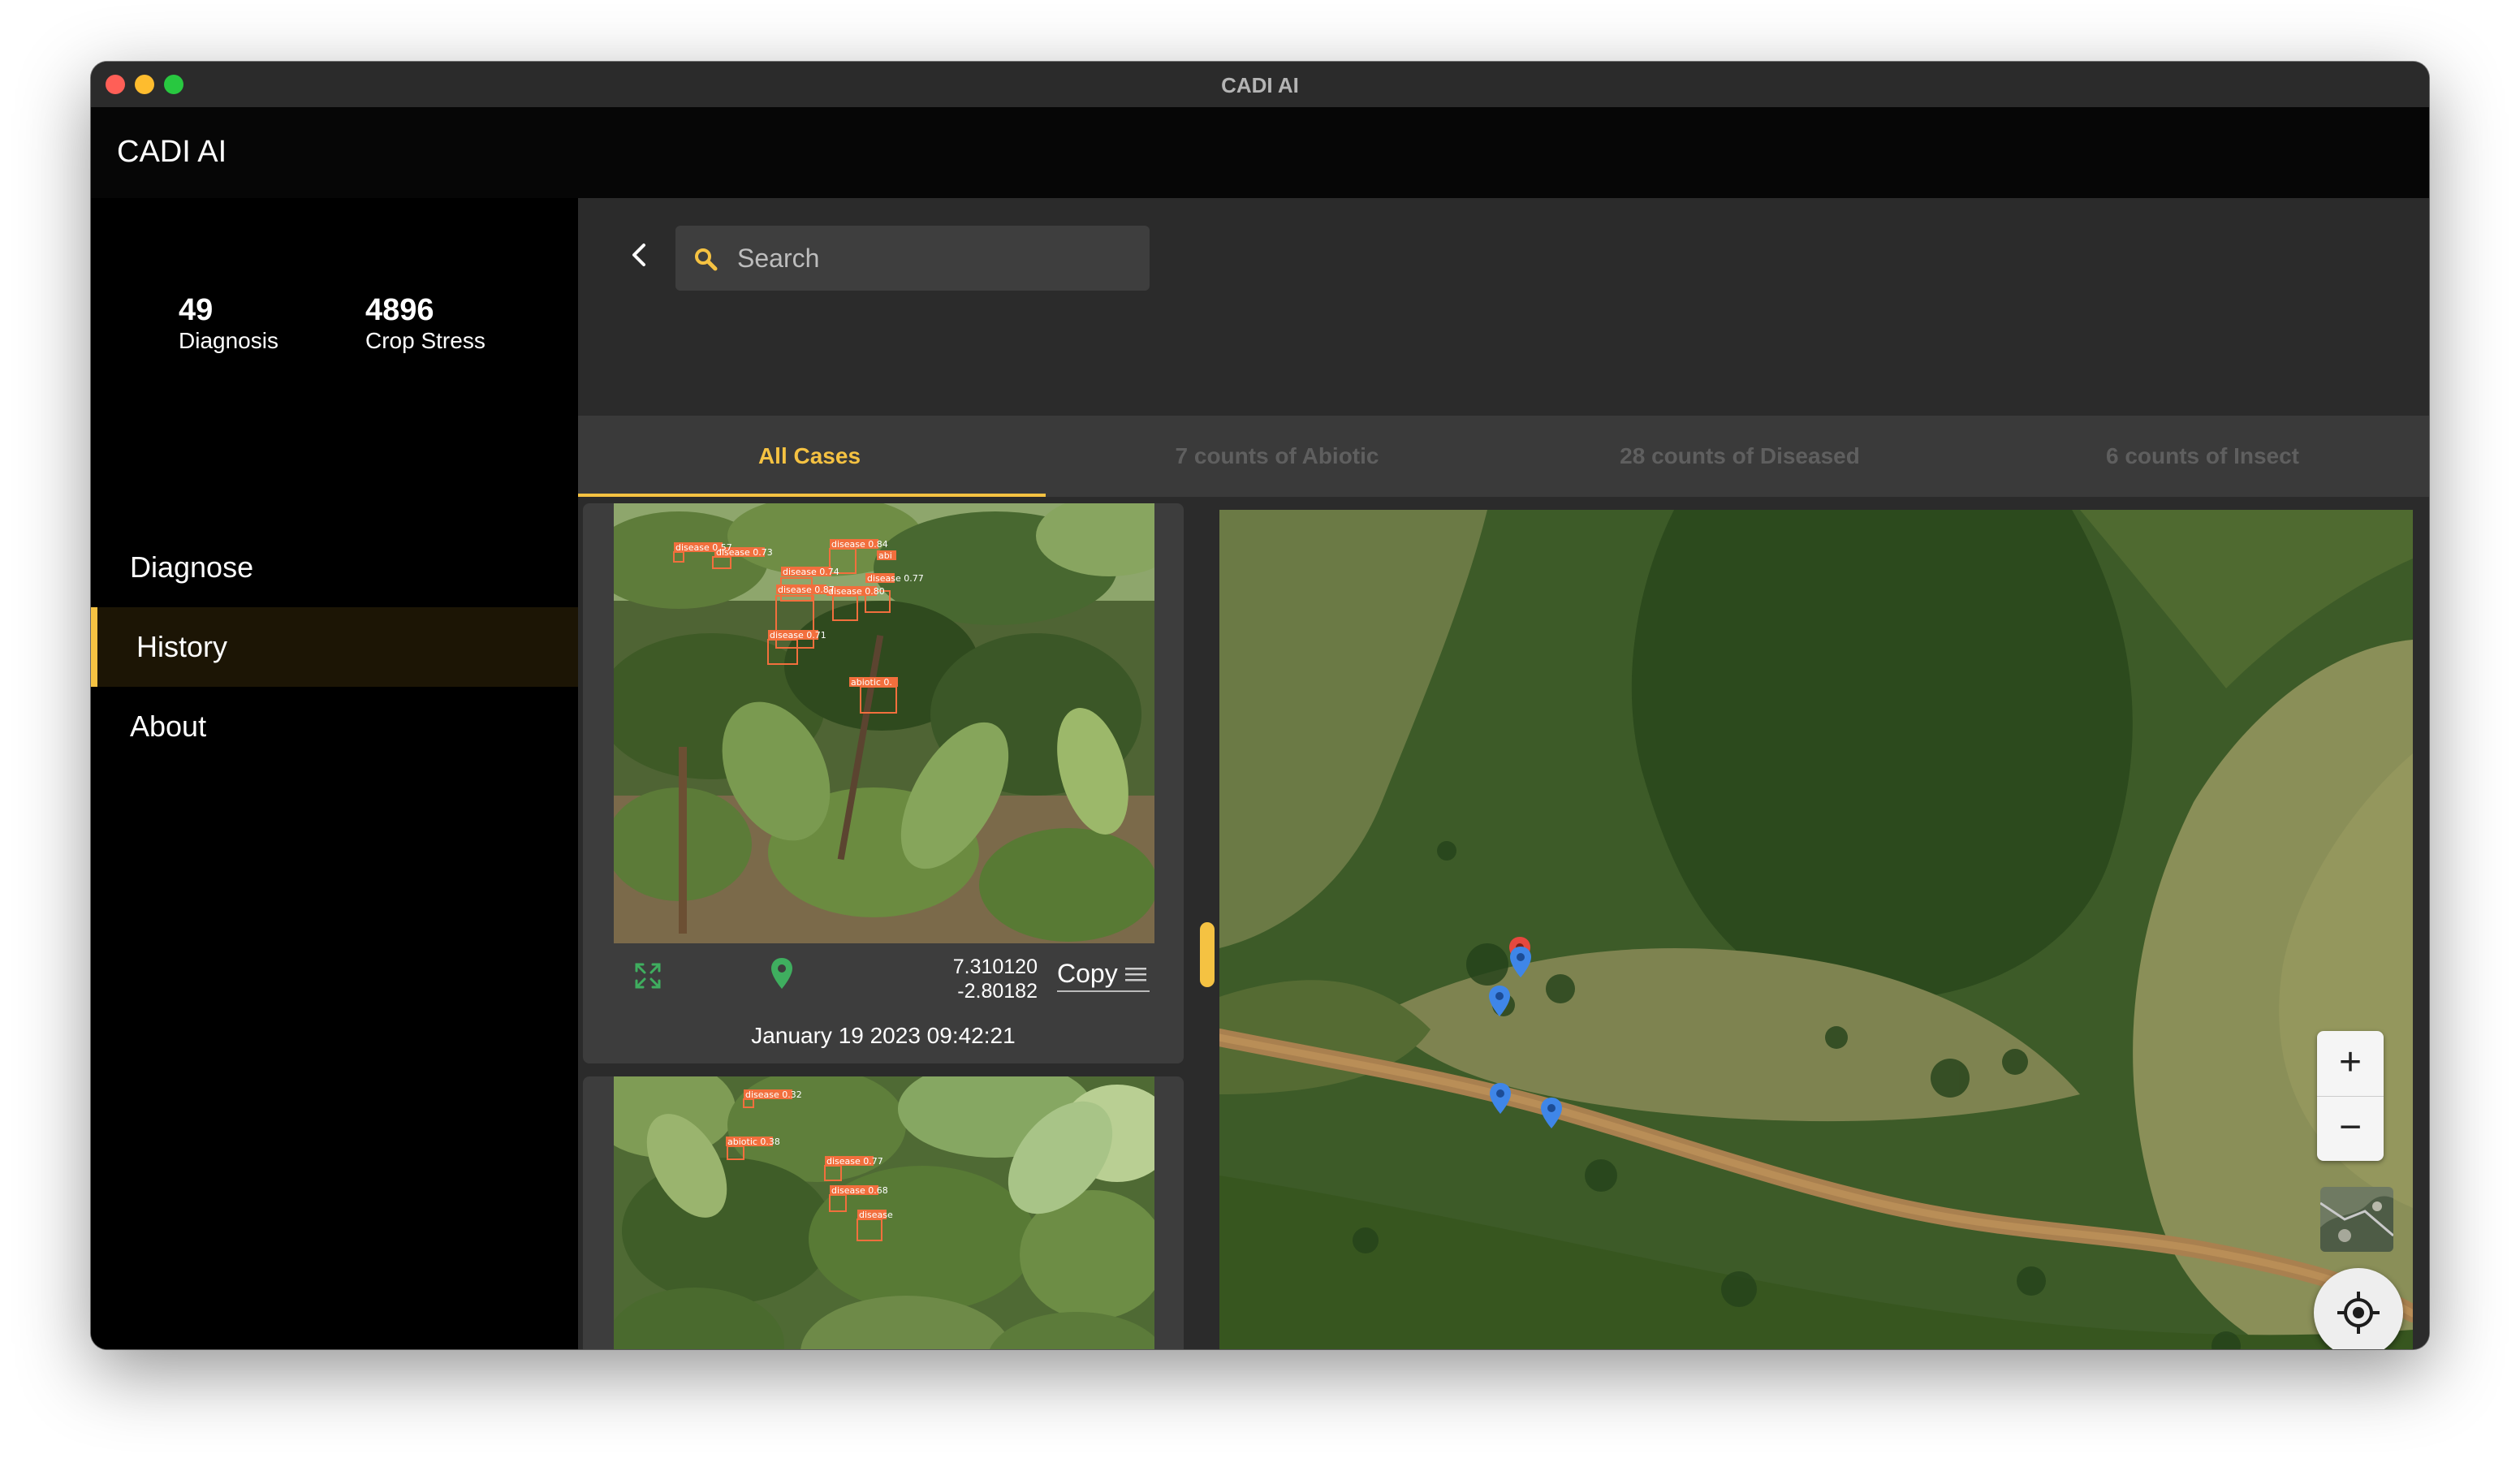 Image resolution: width=2520 pixels, height=1471 pixels. I want to click on nav-item-history-label: History, so click(182, 646).